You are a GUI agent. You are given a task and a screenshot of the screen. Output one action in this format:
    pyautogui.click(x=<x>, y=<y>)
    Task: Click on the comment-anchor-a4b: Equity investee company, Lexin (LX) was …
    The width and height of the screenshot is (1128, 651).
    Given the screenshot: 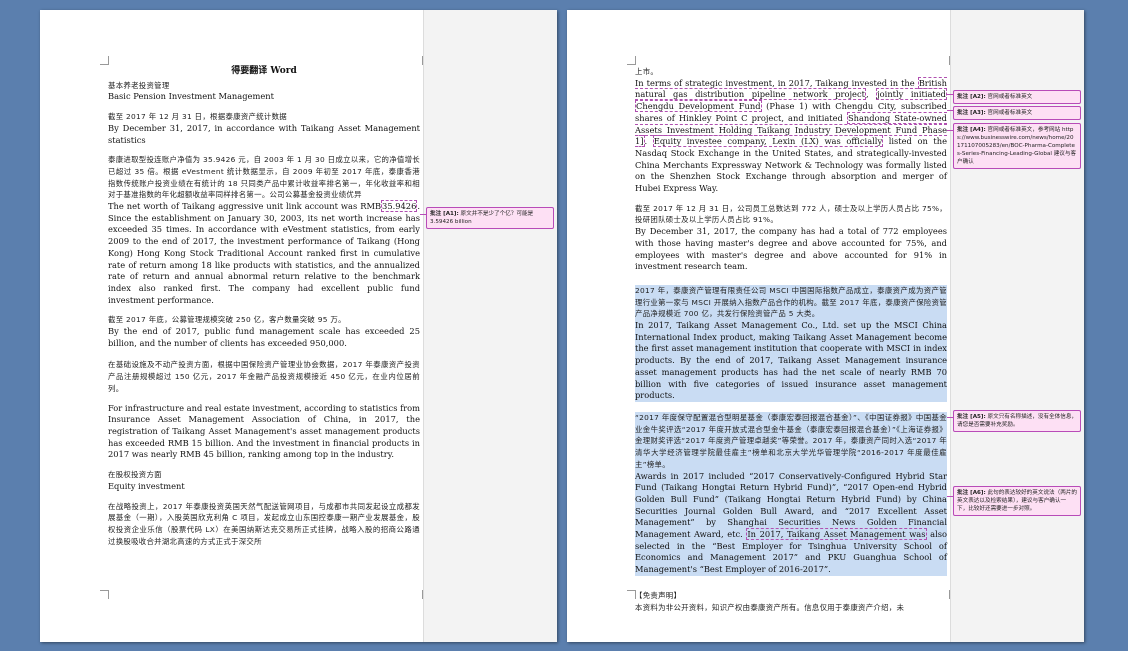 What is the action you would take?
    pyautogui.click(x=768, y=141)
    